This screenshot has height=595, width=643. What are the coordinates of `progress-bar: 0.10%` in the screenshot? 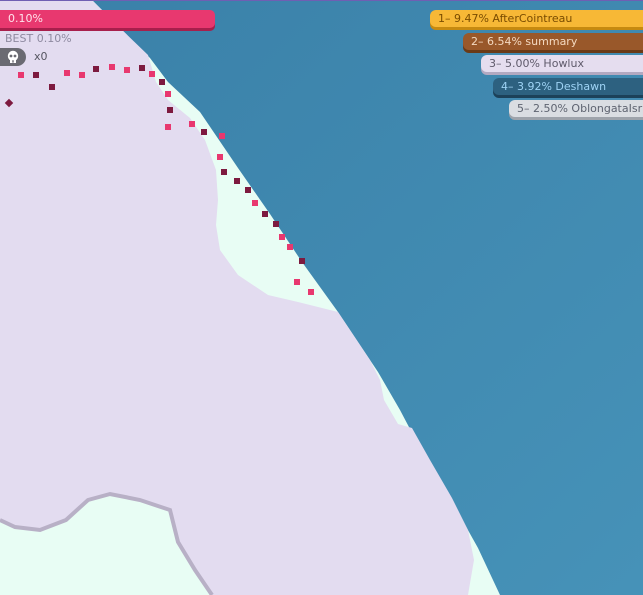 It's located at (107, 19).